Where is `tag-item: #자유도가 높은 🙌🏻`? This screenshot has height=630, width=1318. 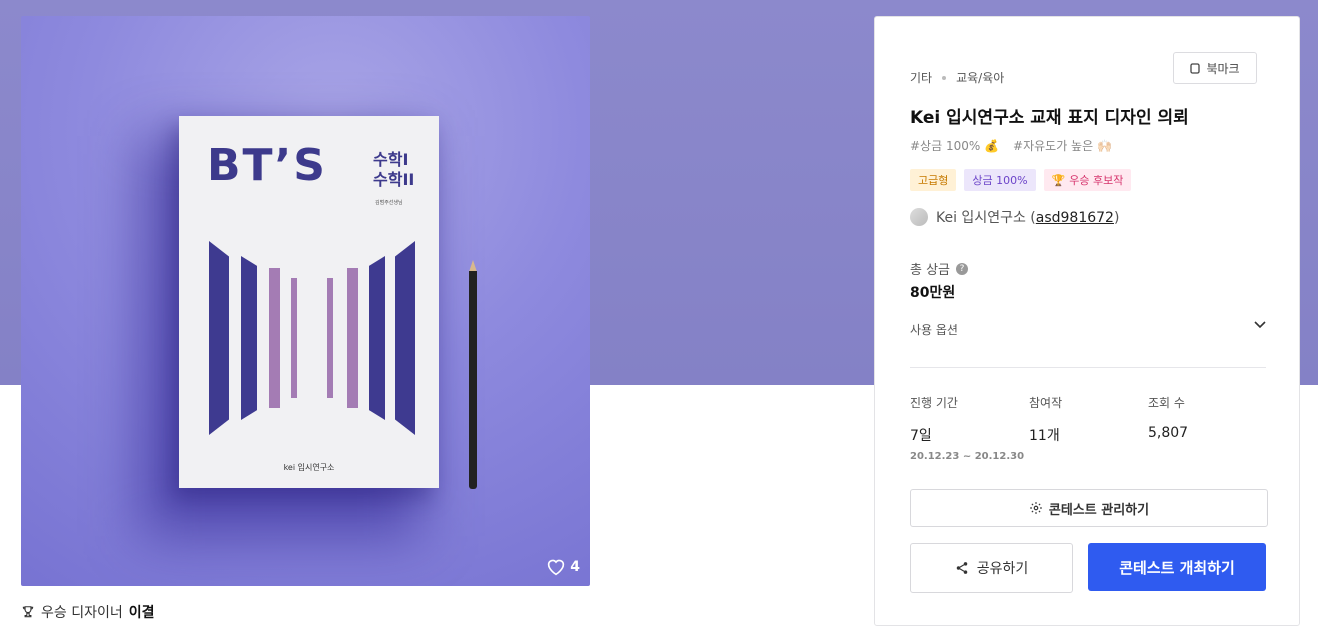
tag-item: #자유도가 높은 🙌🏻 is located at coordinates (1062, 145).